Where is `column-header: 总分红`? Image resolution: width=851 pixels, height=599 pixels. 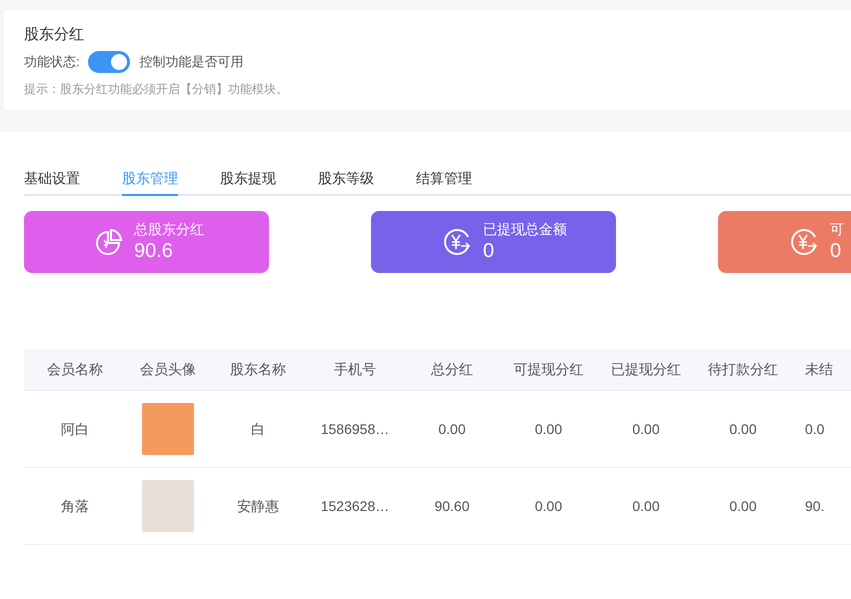 column-header: 总分红 is located at coordinates (452, 369).